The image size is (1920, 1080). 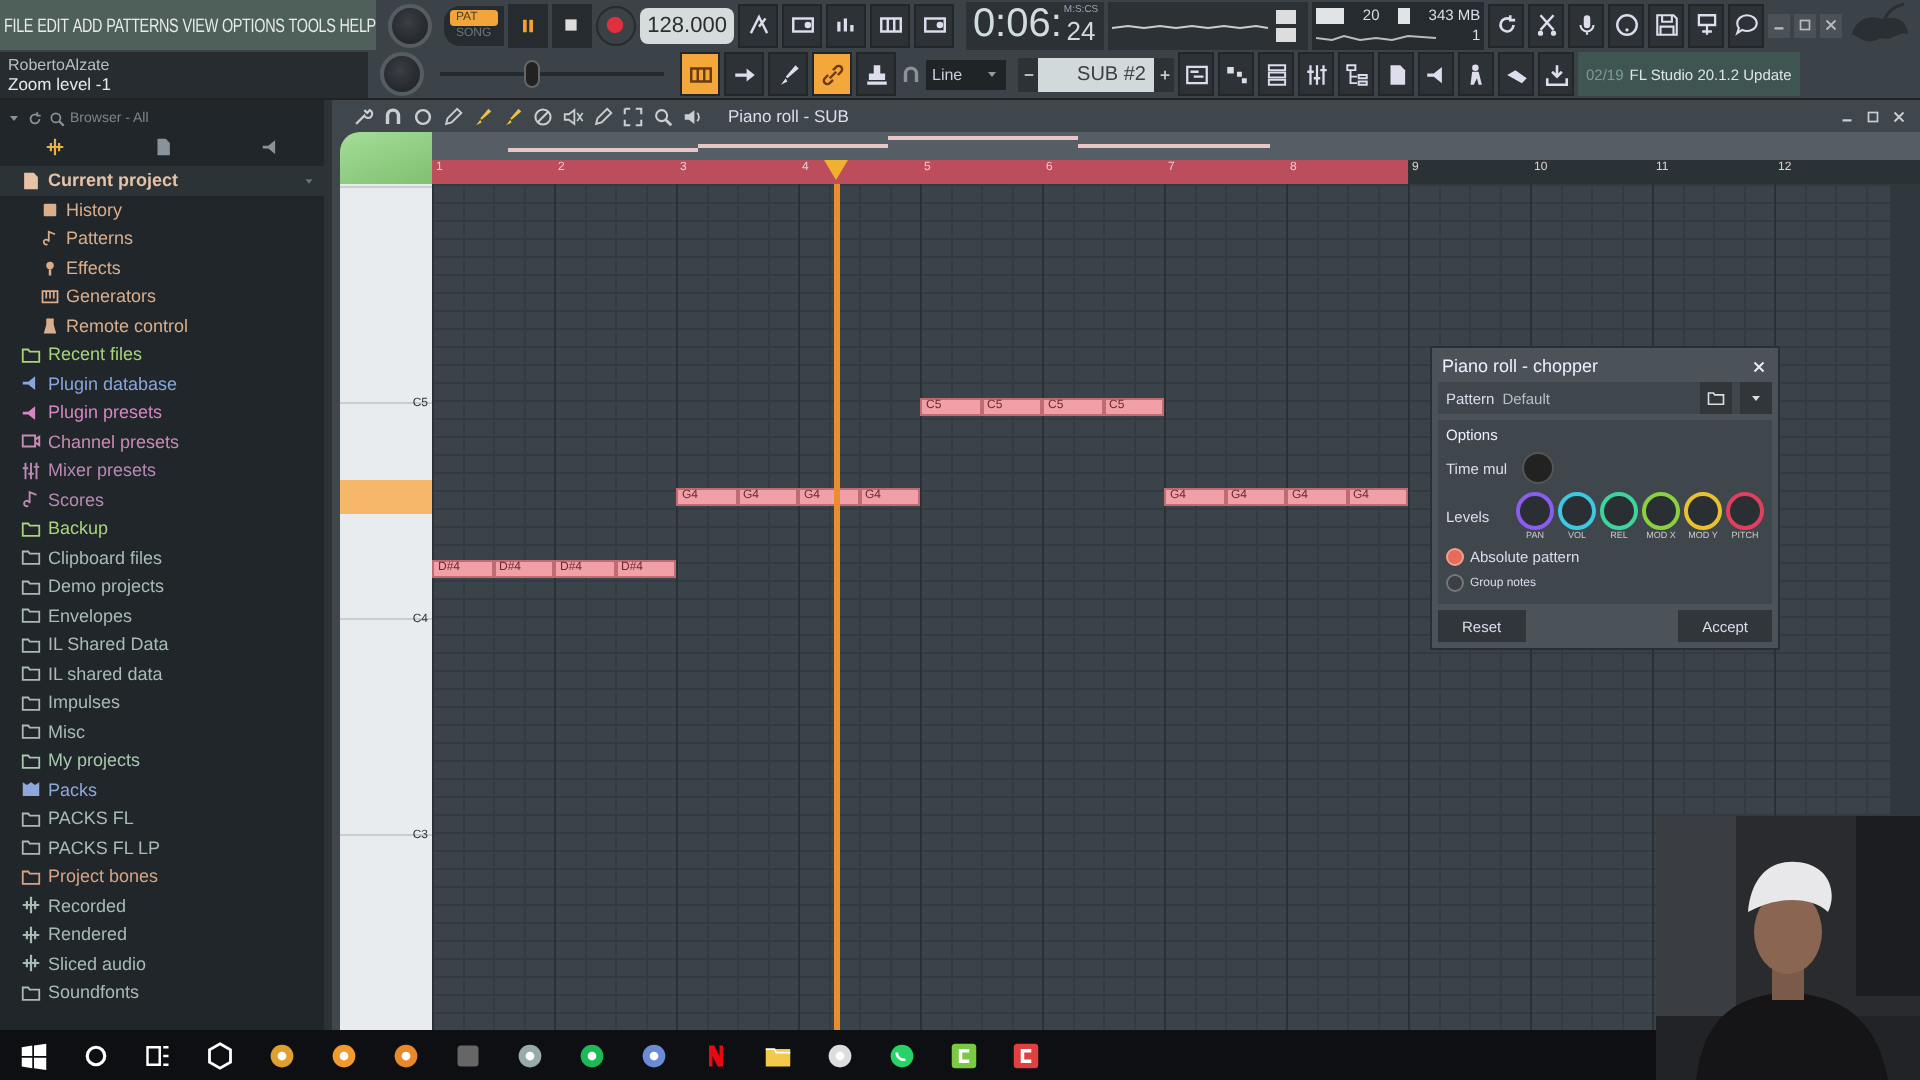 I want to click on browser-item: Remote control, so click(x=162, y=325).